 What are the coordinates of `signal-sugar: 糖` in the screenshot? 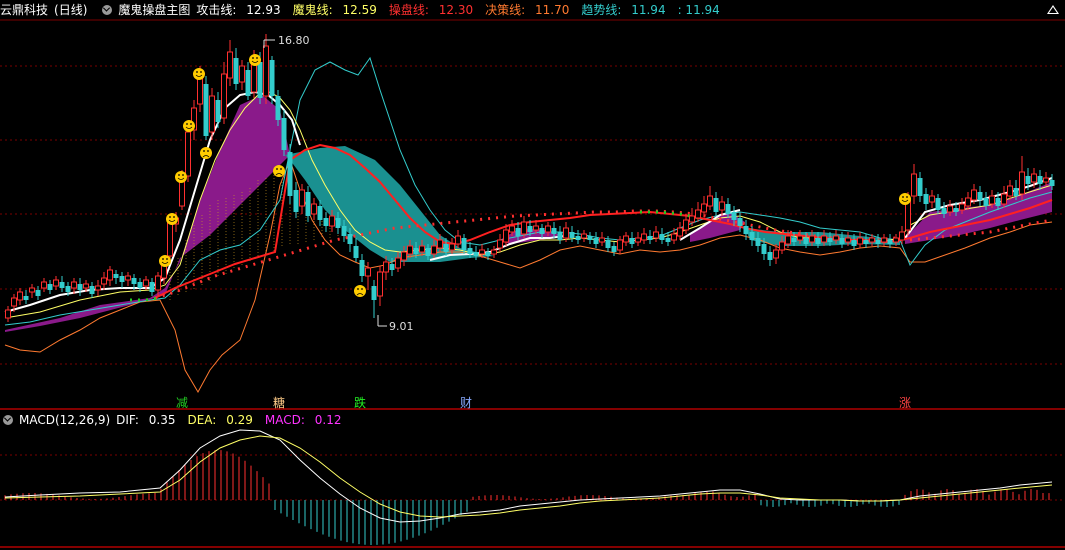 It's located at (279, 402).